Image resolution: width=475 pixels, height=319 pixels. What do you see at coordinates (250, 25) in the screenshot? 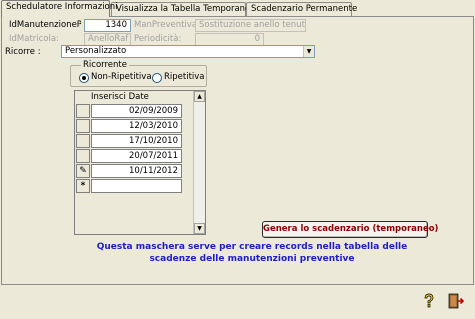
I see `man-preventiva-field: Sostituzione anello tenuta` at bounding box center [250, 25].